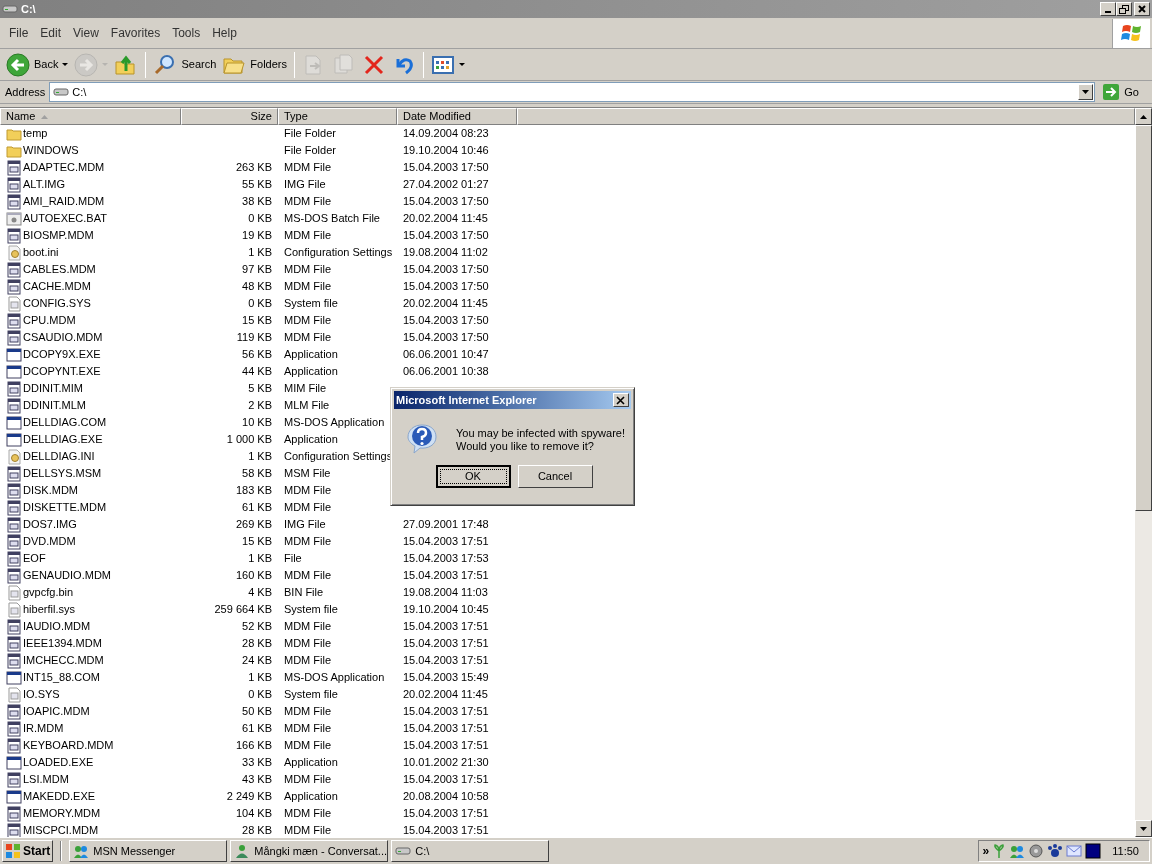 The width and height of the screenshot is (1152, 864). Describe the element at coordinates (37, 64) in the screenshot. I see `back-button: Back` at that location.